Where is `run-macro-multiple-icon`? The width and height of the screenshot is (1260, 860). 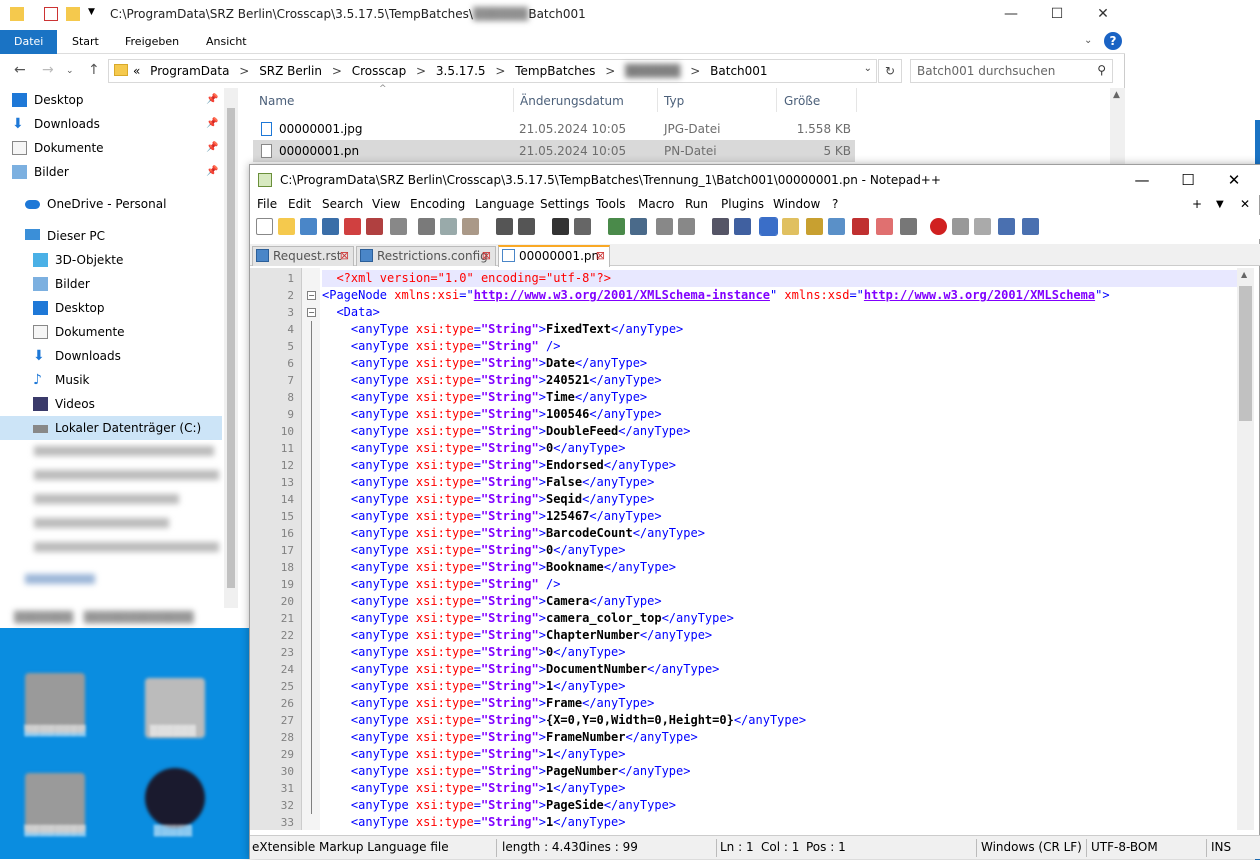 run-macro-multiple-icon is located at coordinates (1006, 226).